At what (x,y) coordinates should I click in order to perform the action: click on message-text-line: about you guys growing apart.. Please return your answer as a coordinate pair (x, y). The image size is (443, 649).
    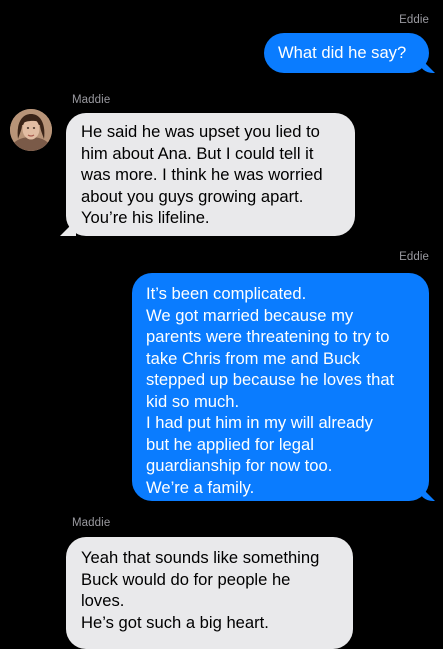
    Looking at the image, I should click on (192, 196).